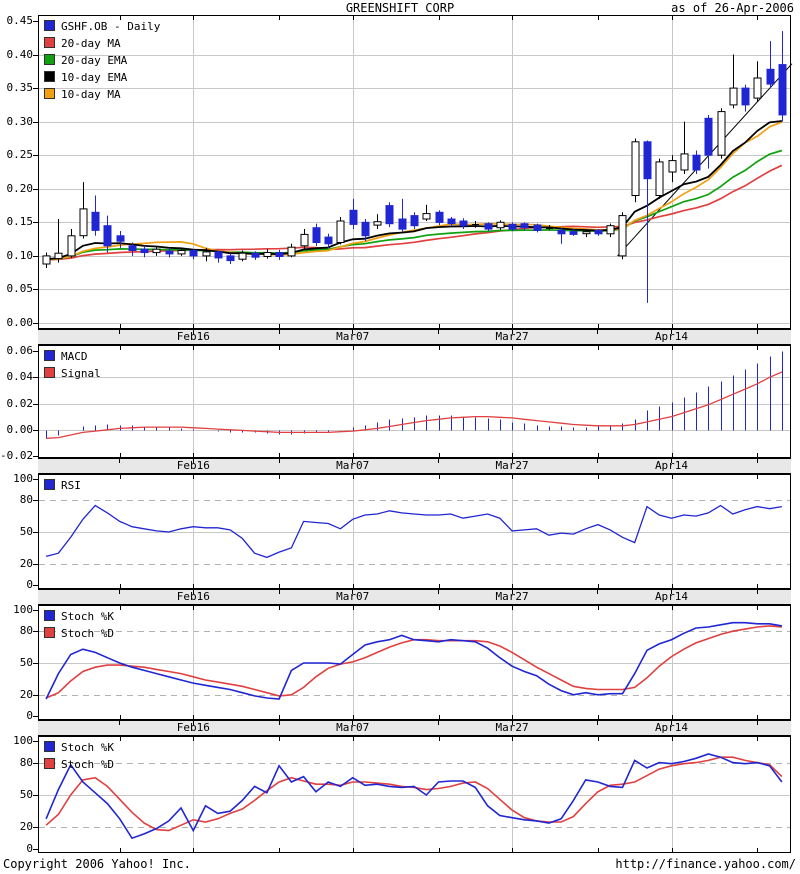 The image size is (800, 874). Describe the element at coordinates (91, 94) in the screenshot. I see `series-label: 10-day MA` at that location.